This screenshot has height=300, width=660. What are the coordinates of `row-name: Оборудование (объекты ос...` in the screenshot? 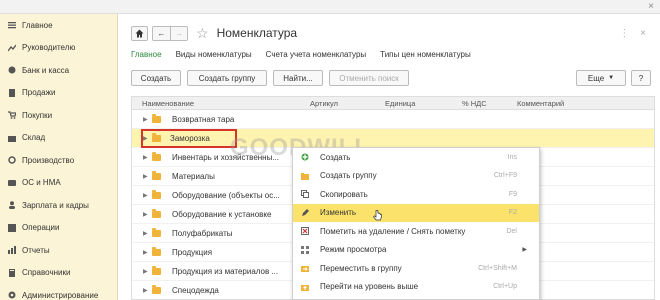 It's located at (226, 195).